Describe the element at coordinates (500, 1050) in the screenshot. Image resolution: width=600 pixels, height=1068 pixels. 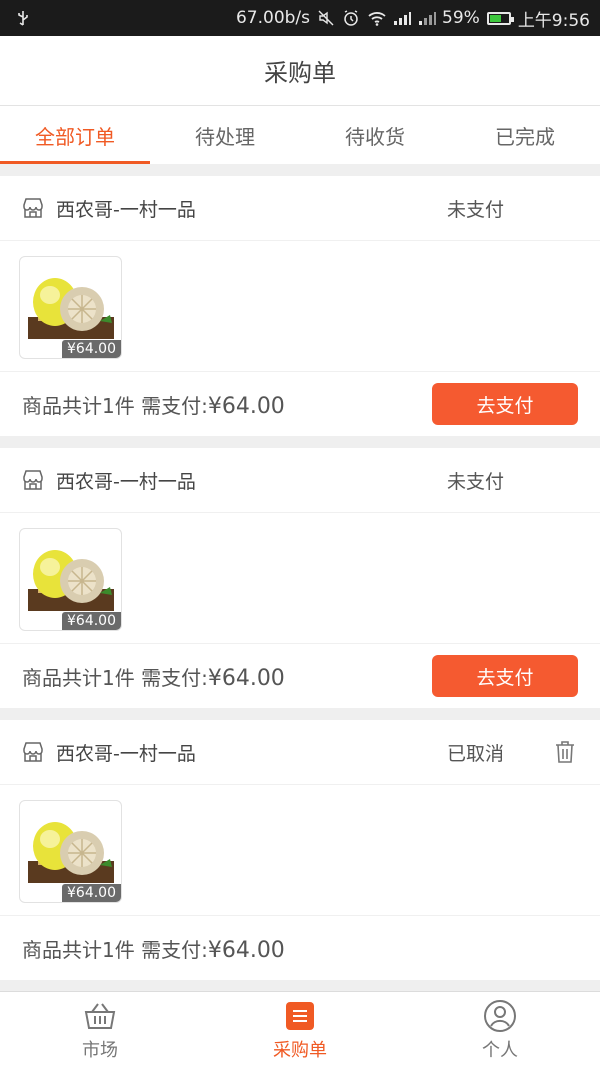
I see `nav-label: 个人` at that location.